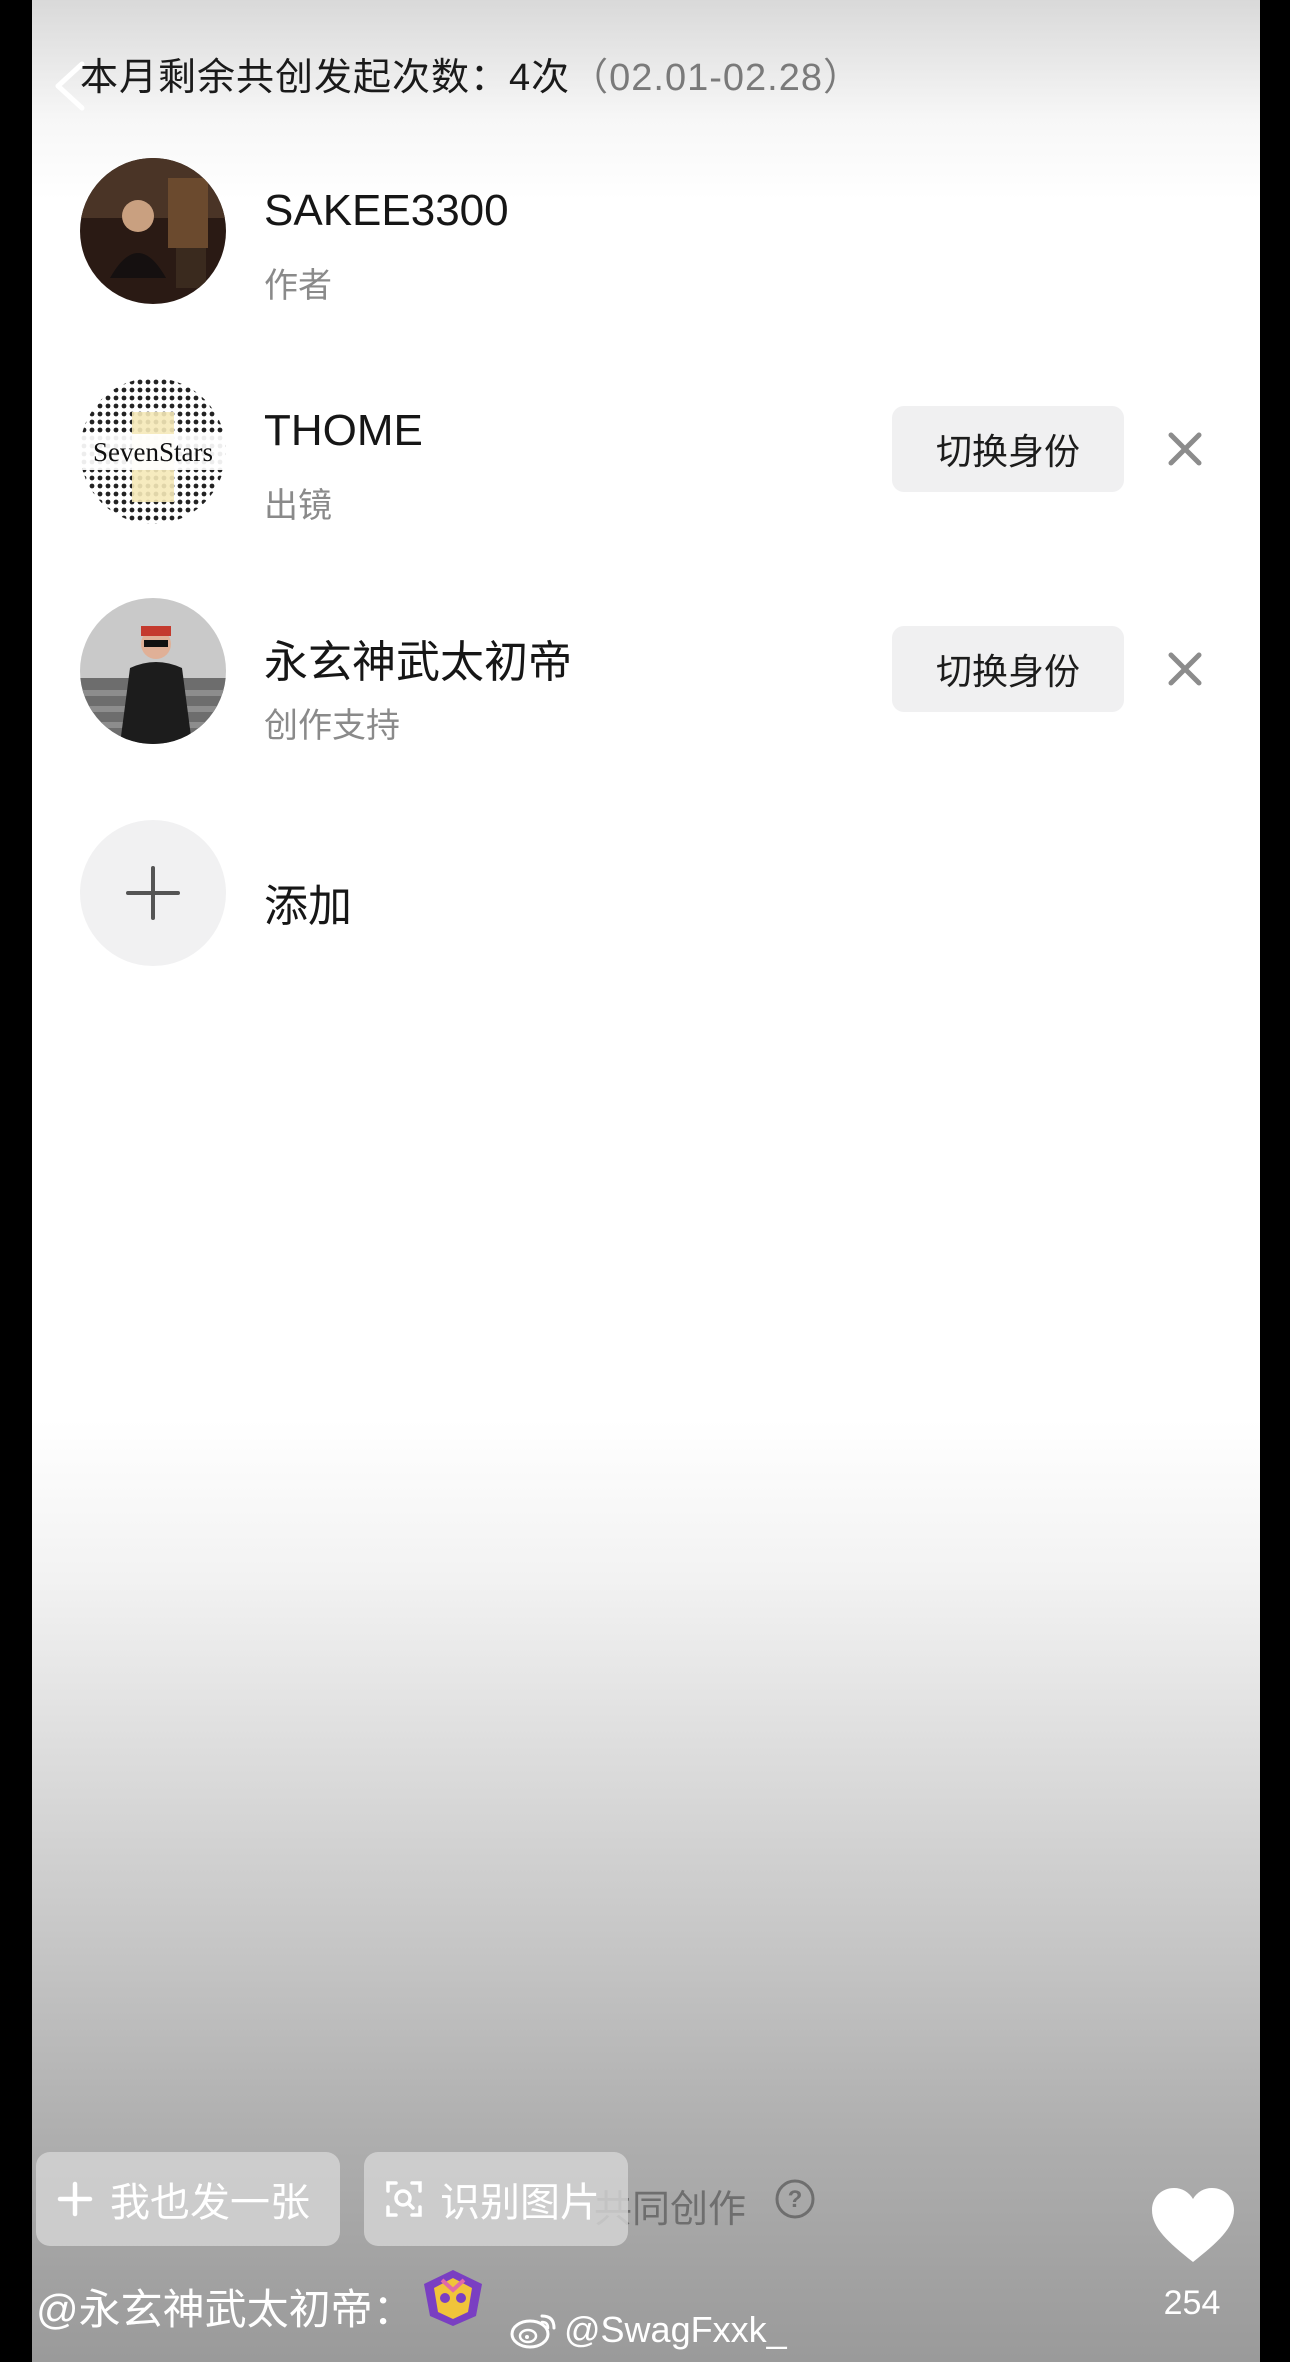 This screenshot has height=2362, width=1290. Describe the element at coordinates (225, 2306) in the screenshot. I see `author-handle: @永玄神武太初帝：` at that location.